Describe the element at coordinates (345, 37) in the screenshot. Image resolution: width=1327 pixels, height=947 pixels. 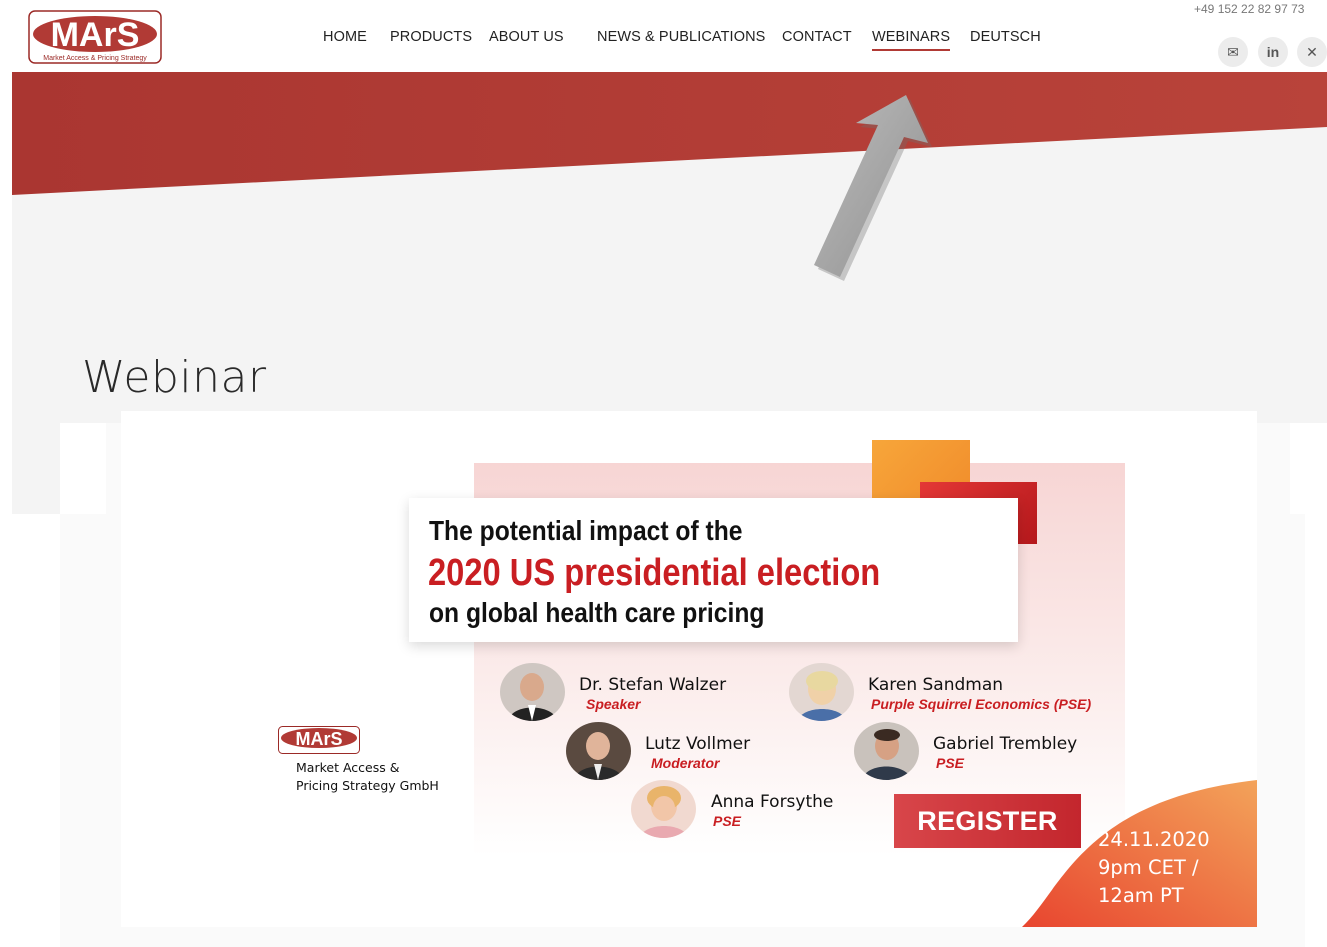
I see `nav-home: HOME` at that location.